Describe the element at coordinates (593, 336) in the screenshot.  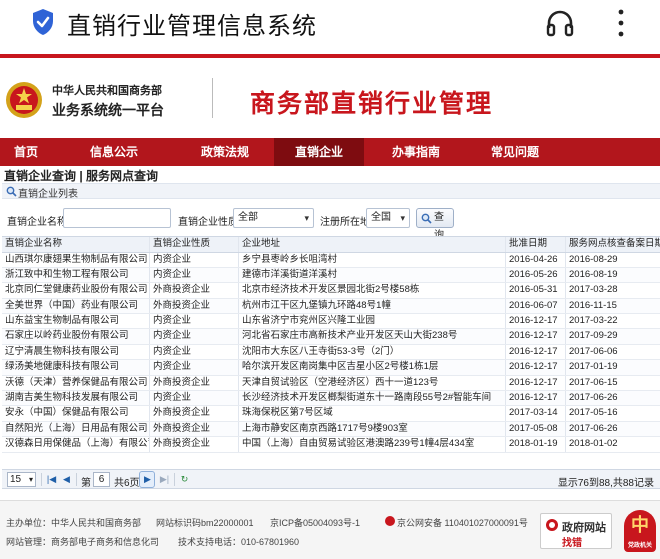
I see `filing-date-cell: 2017-09-29` at that location.